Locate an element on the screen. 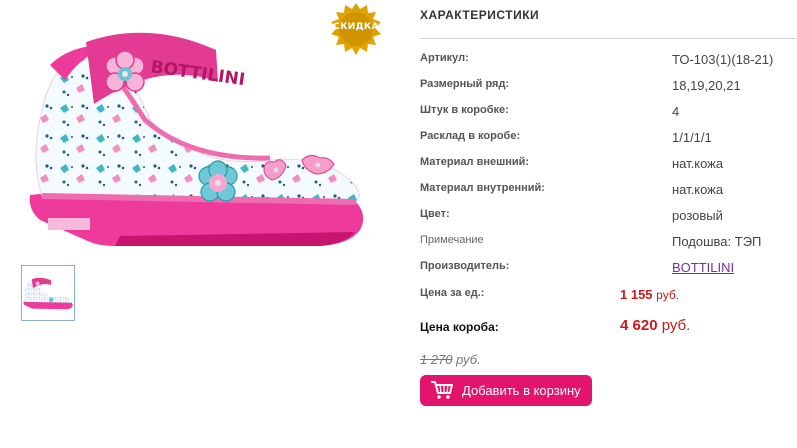 This screenshot has height=448, width=797. old-price-value: 1 270 is located at coordinates (436, 359).